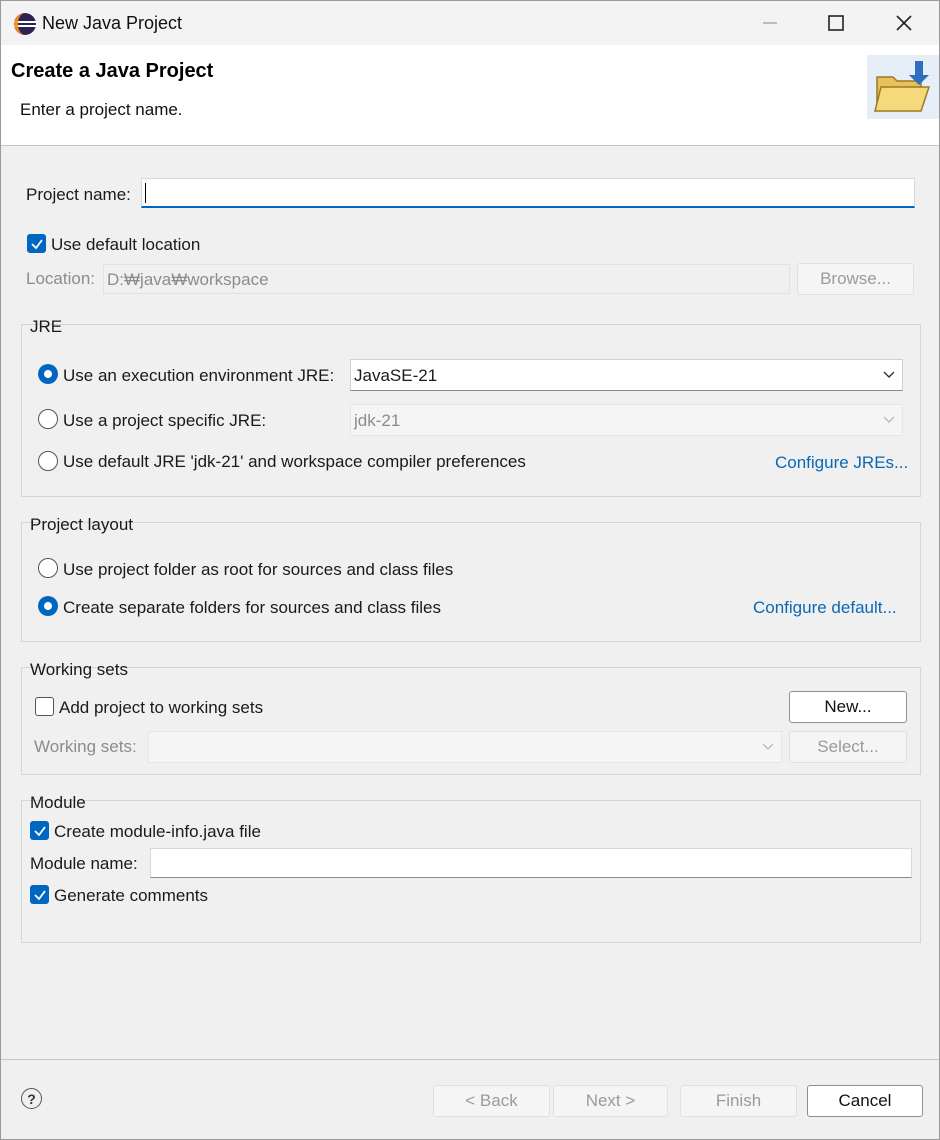 This screenshot has height=1140, width=940. I want to click on use-default-location-label: Use default location, so click(125, 245).